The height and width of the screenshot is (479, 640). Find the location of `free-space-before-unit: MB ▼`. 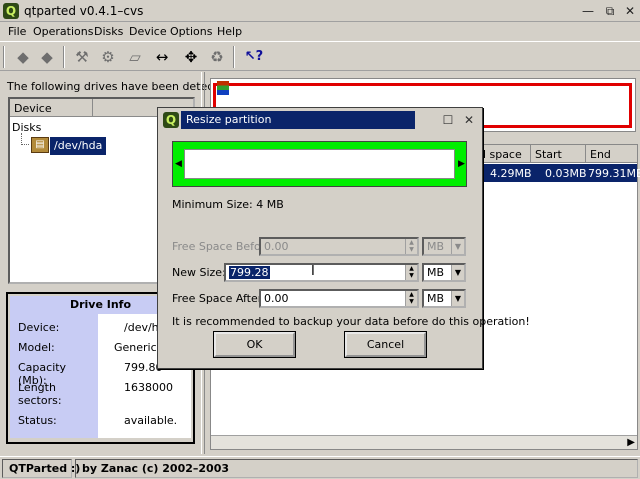

free-space-before-unit: MB ▼ is located at coordinates (444, 246).